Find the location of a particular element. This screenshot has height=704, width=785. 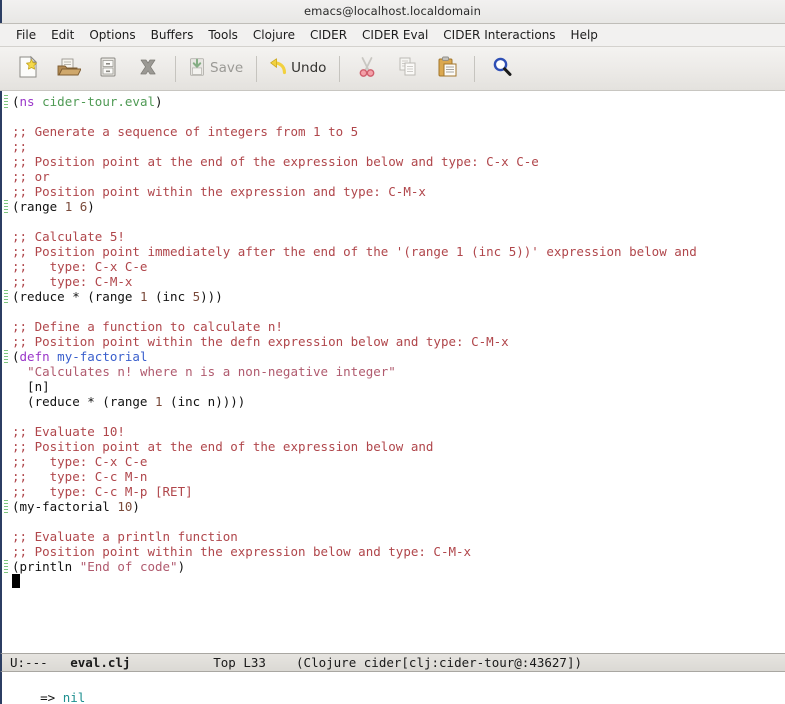

left-fringe is located at coordinates (7, 372).